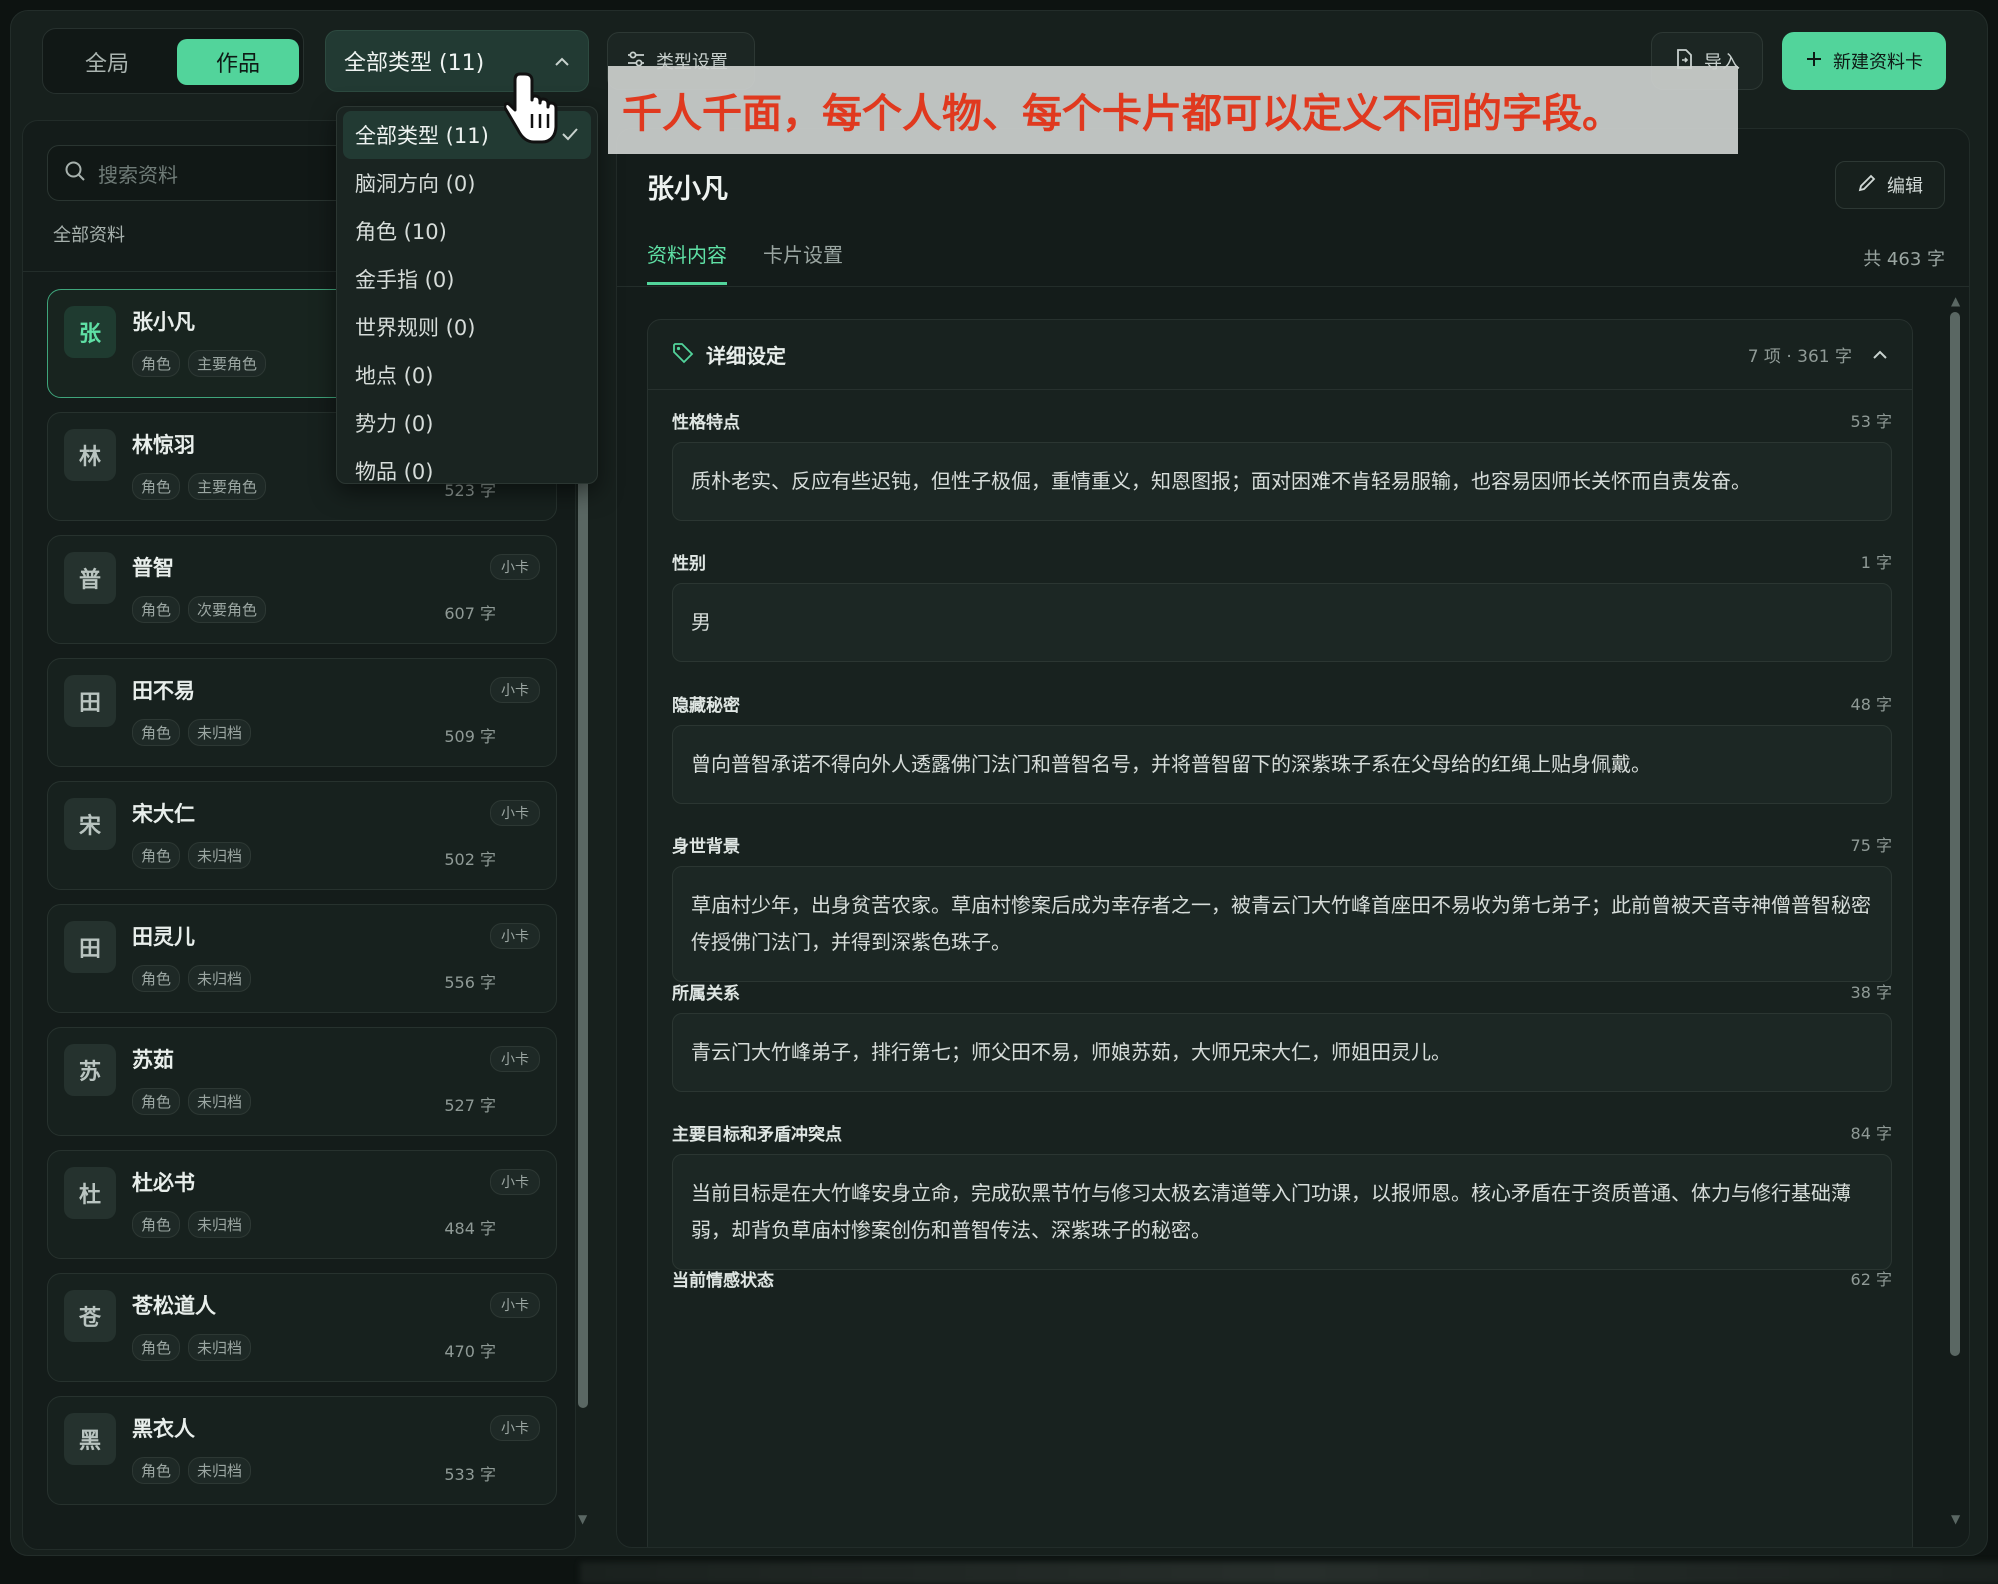 The width and height of the screenshot is (1998, 1584). What do you see at coordinates (687, 262) in the screenshot?
I see `tab-content: 资料内容` at bounding box center [687, 262].